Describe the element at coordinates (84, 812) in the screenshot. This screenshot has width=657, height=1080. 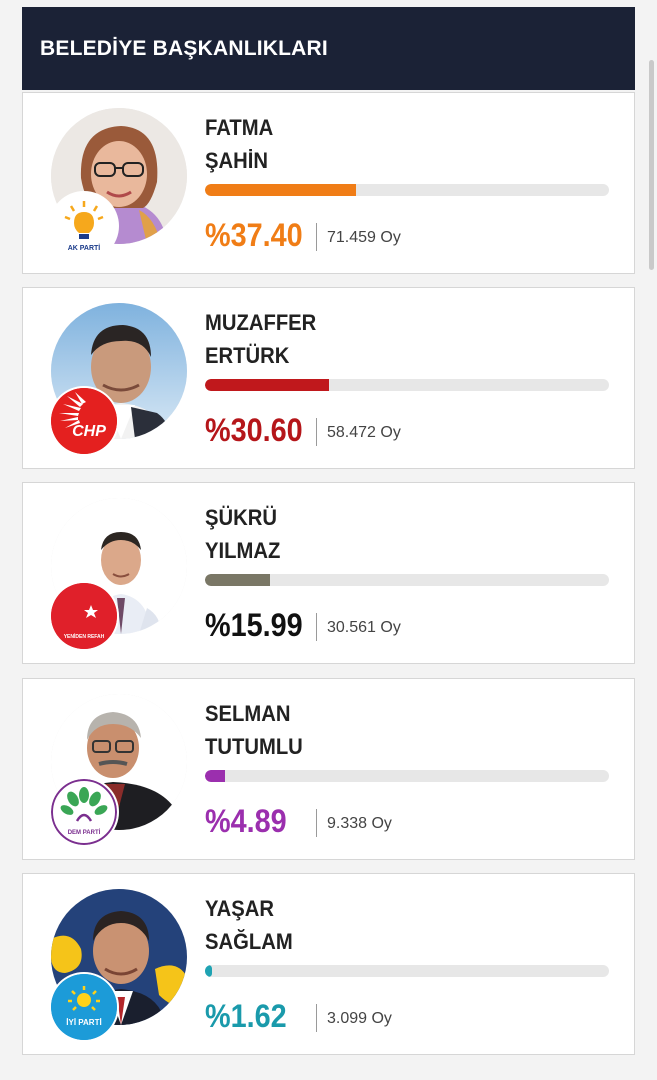
I see `dem-parti-logo: DEM PARTİ` at that location.